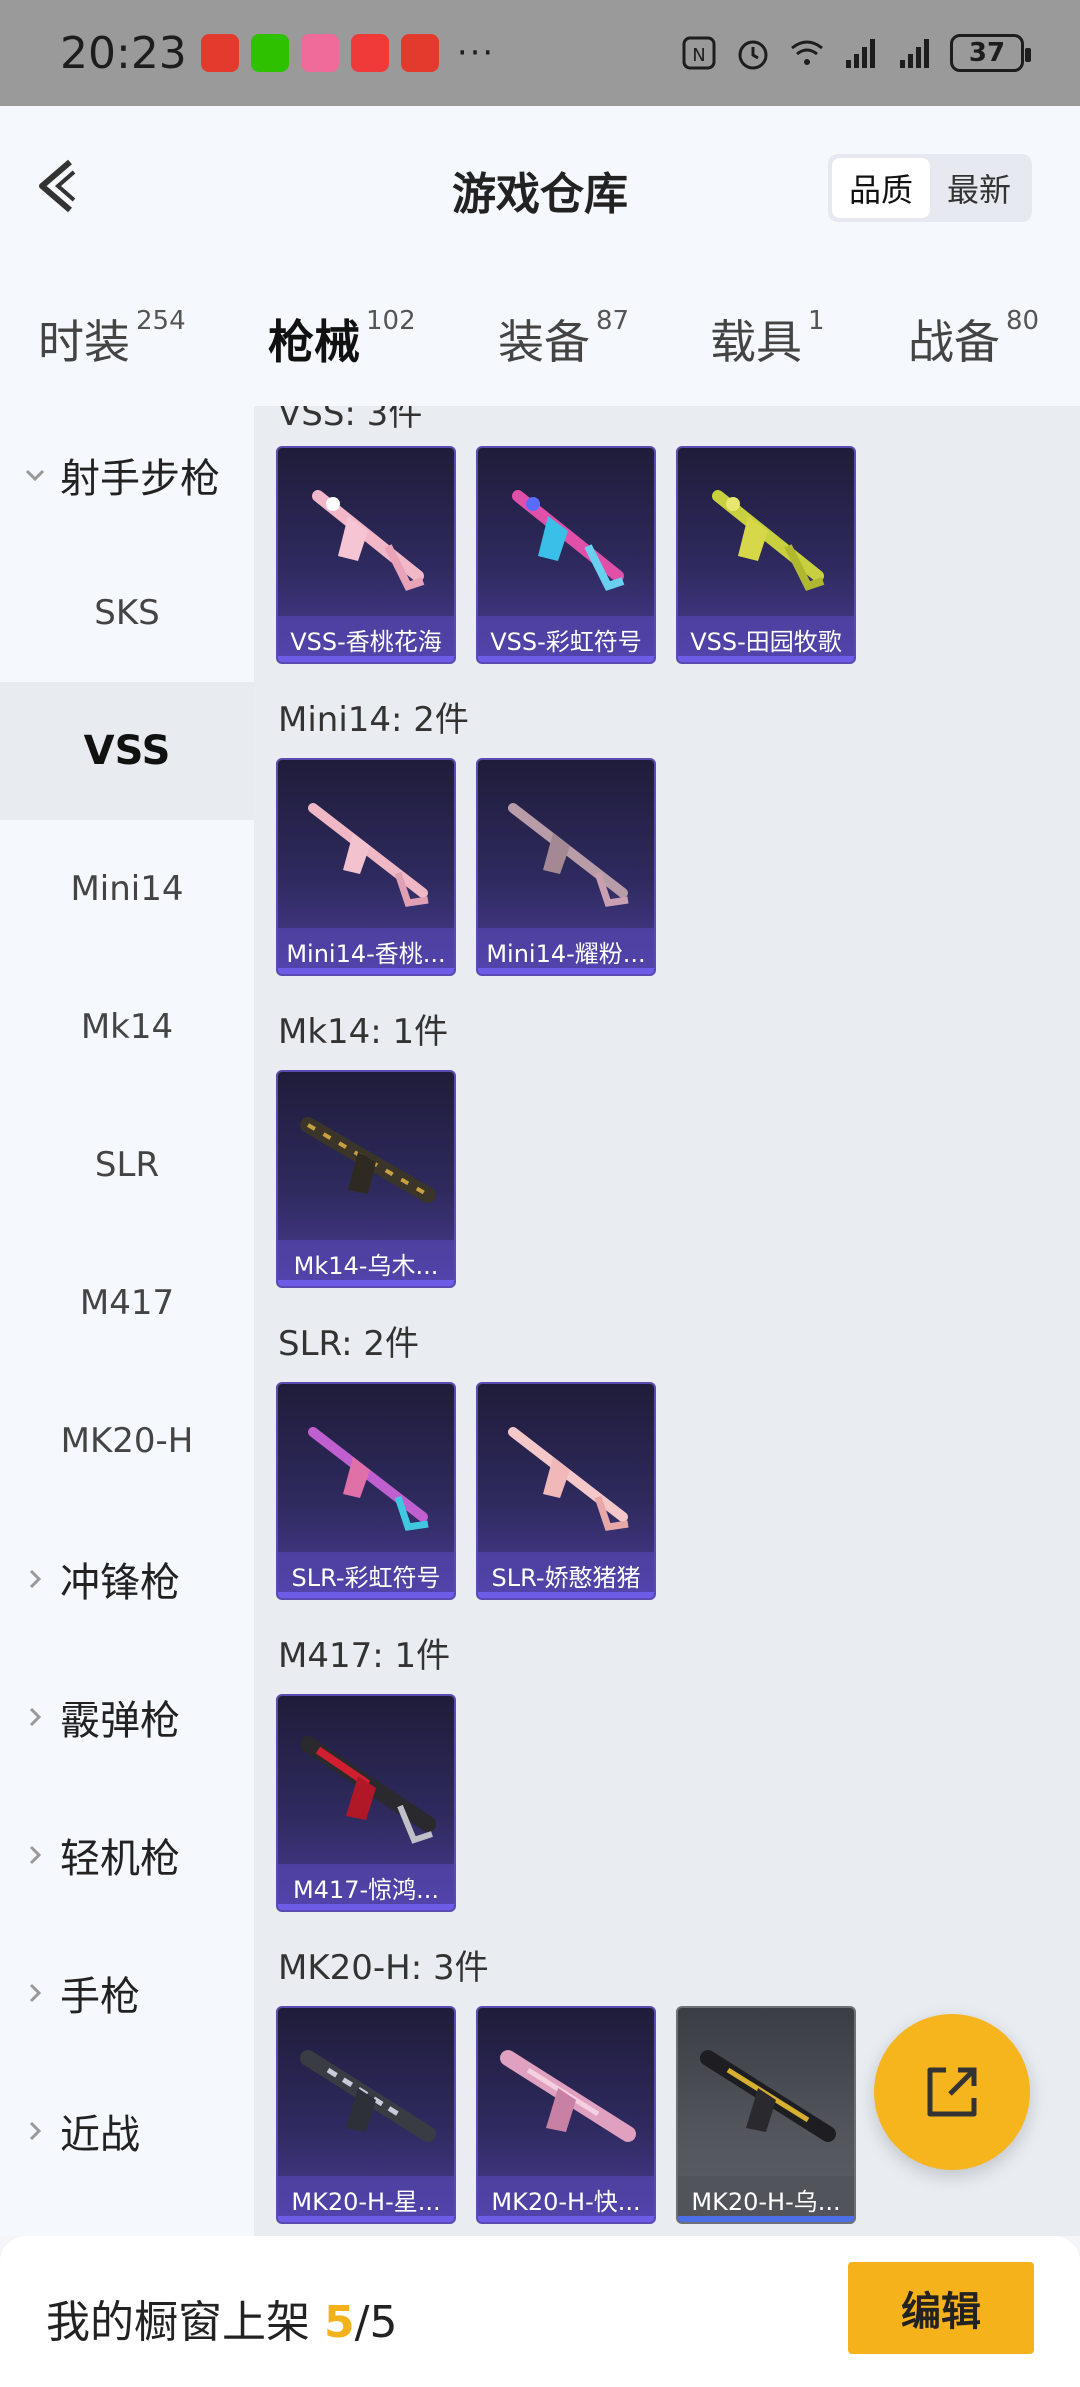 The height and width of the screenshot is (2387, 1080). I want to click on weapon-card: SLR-娇憨猪猪, so click(566, 1491).